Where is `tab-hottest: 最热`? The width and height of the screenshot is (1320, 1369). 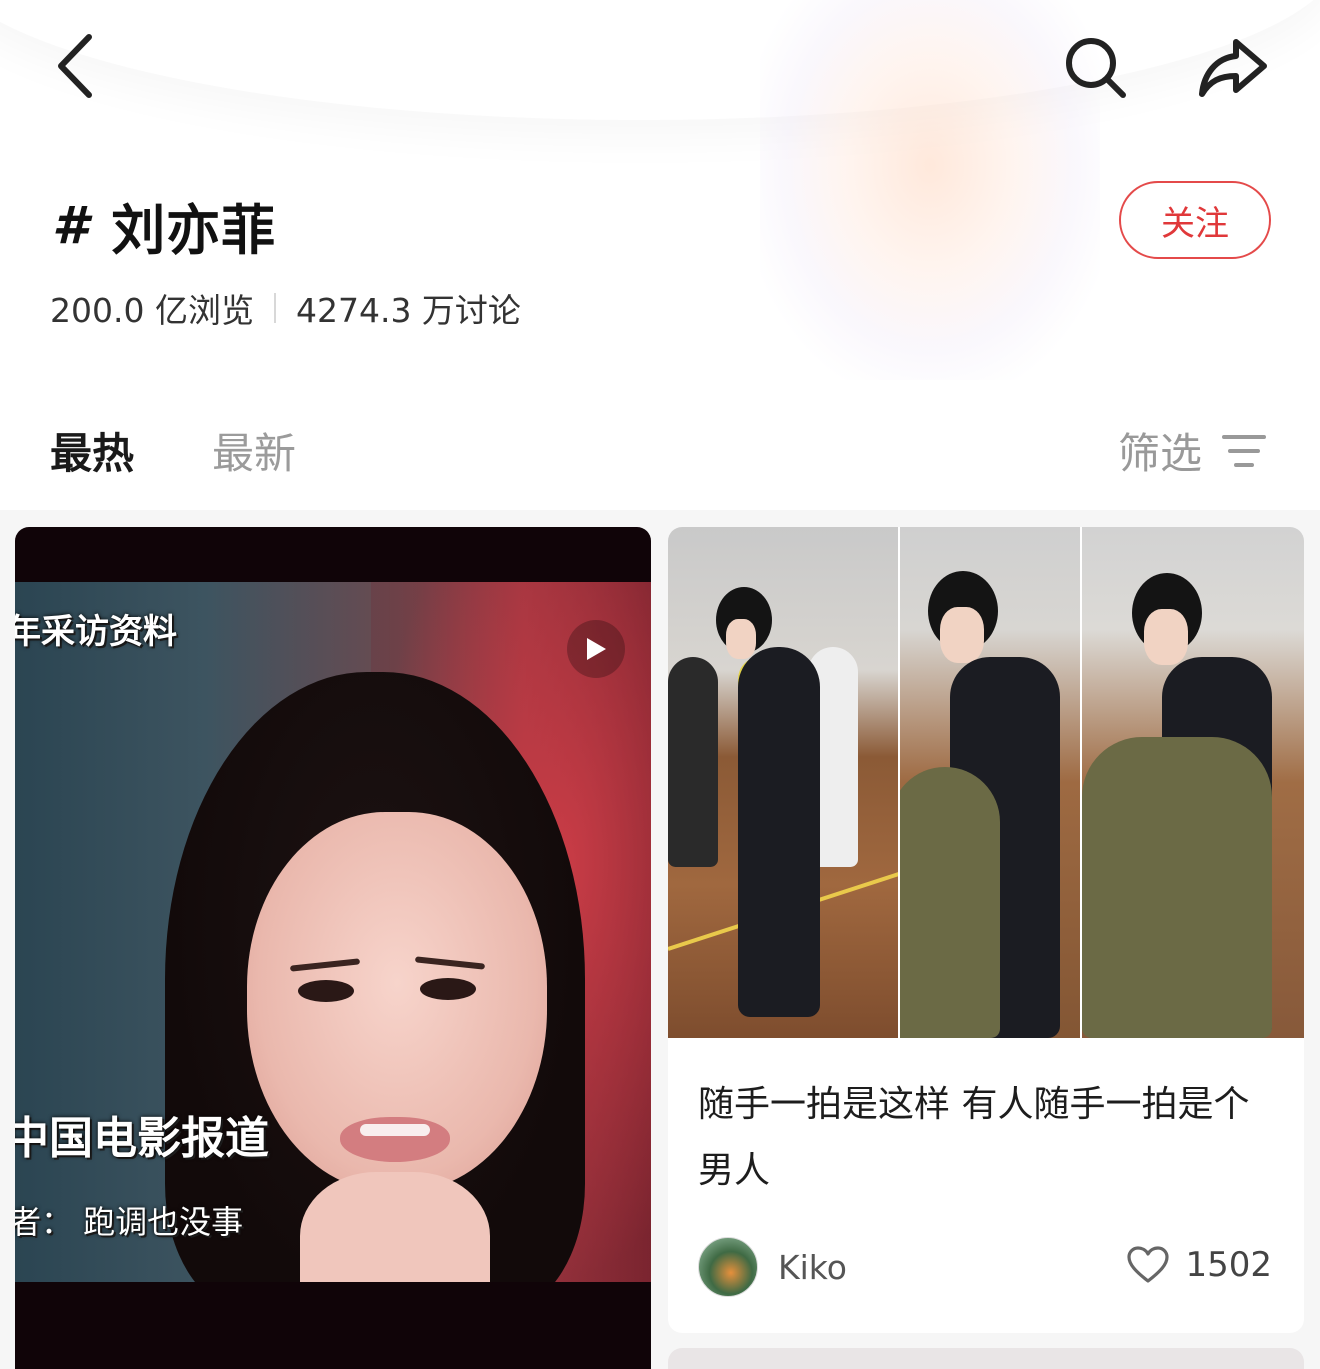 tab-hottest: 最热 is located at coordinates (92, 450).